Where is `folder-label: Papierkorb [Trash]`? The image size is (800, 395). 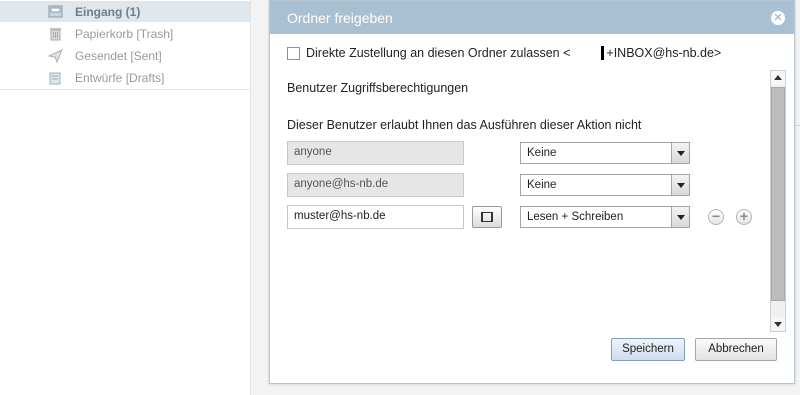 folder-label: Papierkorb [Trash] is located at coordinates (124, 33).